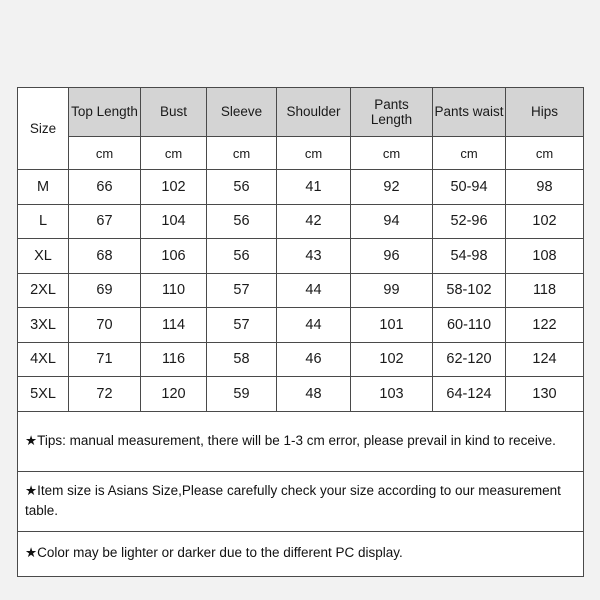  I want to click on cell-pants-length: 101, so click(391, 325).